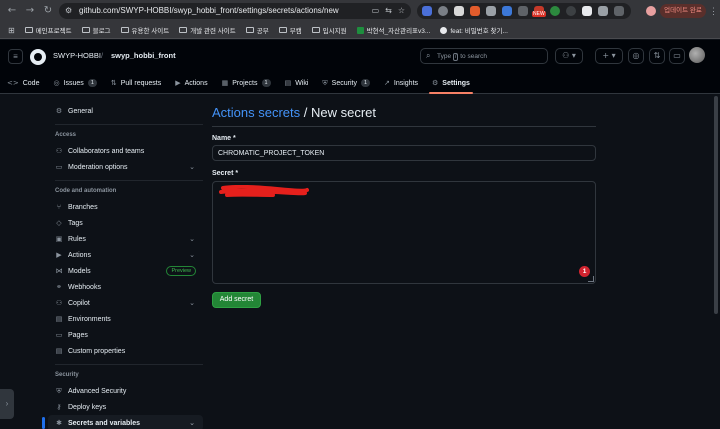 This screenshot has height=429, width=720. I want to click on user-avatar, so click(697, 55).